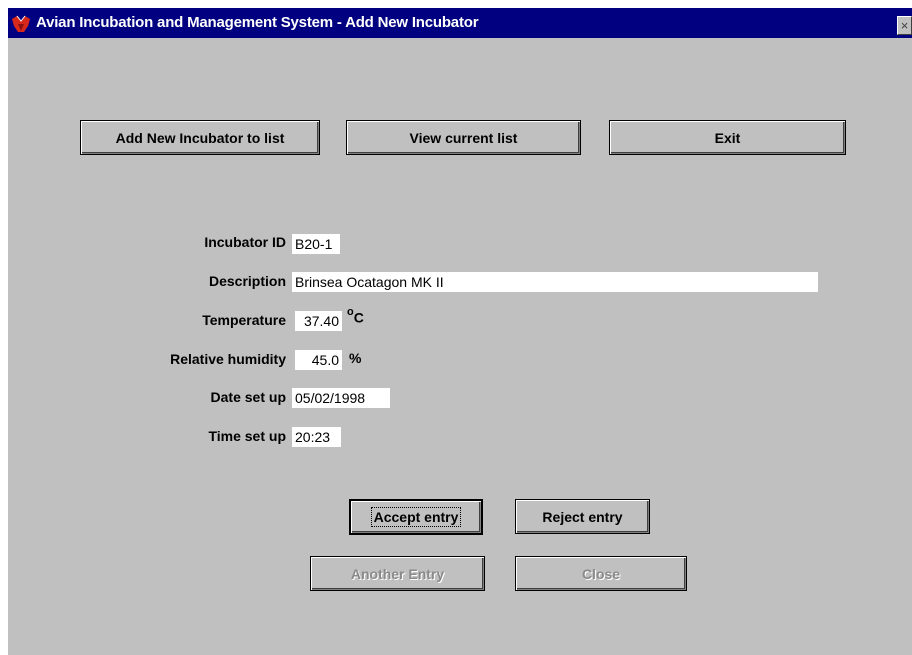 The width and height of the screenshot is (912, 655). Describe the element at coordinates (341, 398) in the screenshot. I see `date-set-up-field: 05/02/1998` at that location.